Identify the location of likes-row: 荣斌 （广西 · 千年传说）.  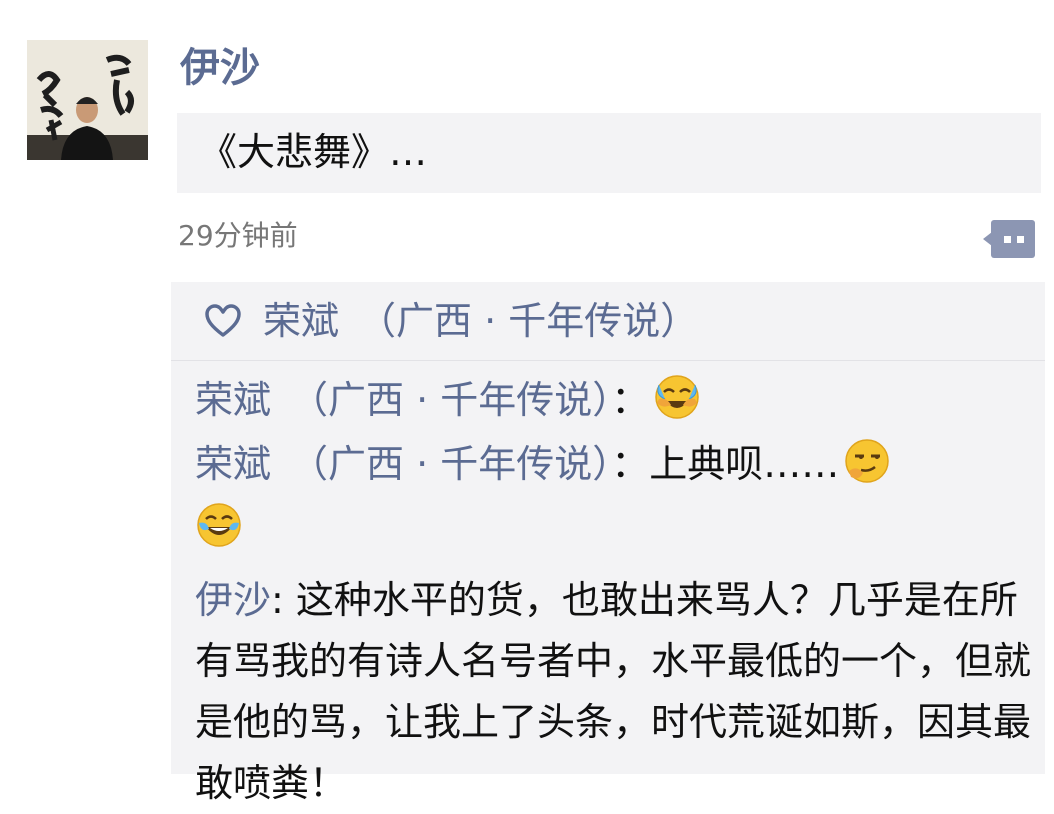
(608, 321).